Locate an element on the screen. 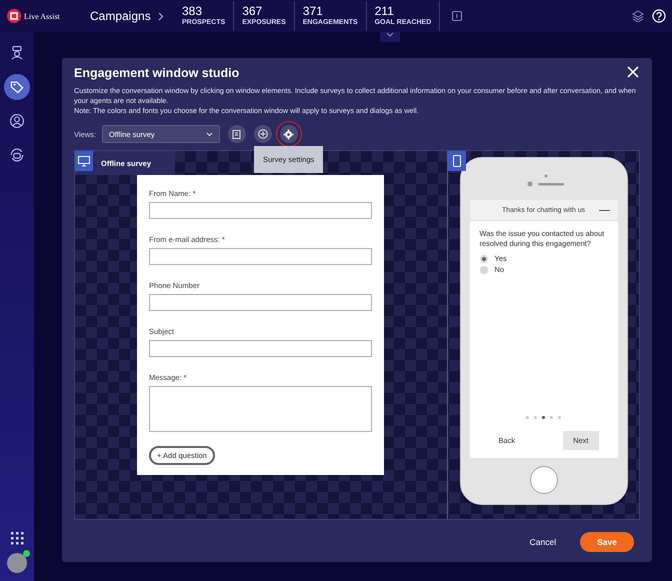 The height and width of the screenshot is (581, 672). expand-tab is located at coordinates (390, 37).